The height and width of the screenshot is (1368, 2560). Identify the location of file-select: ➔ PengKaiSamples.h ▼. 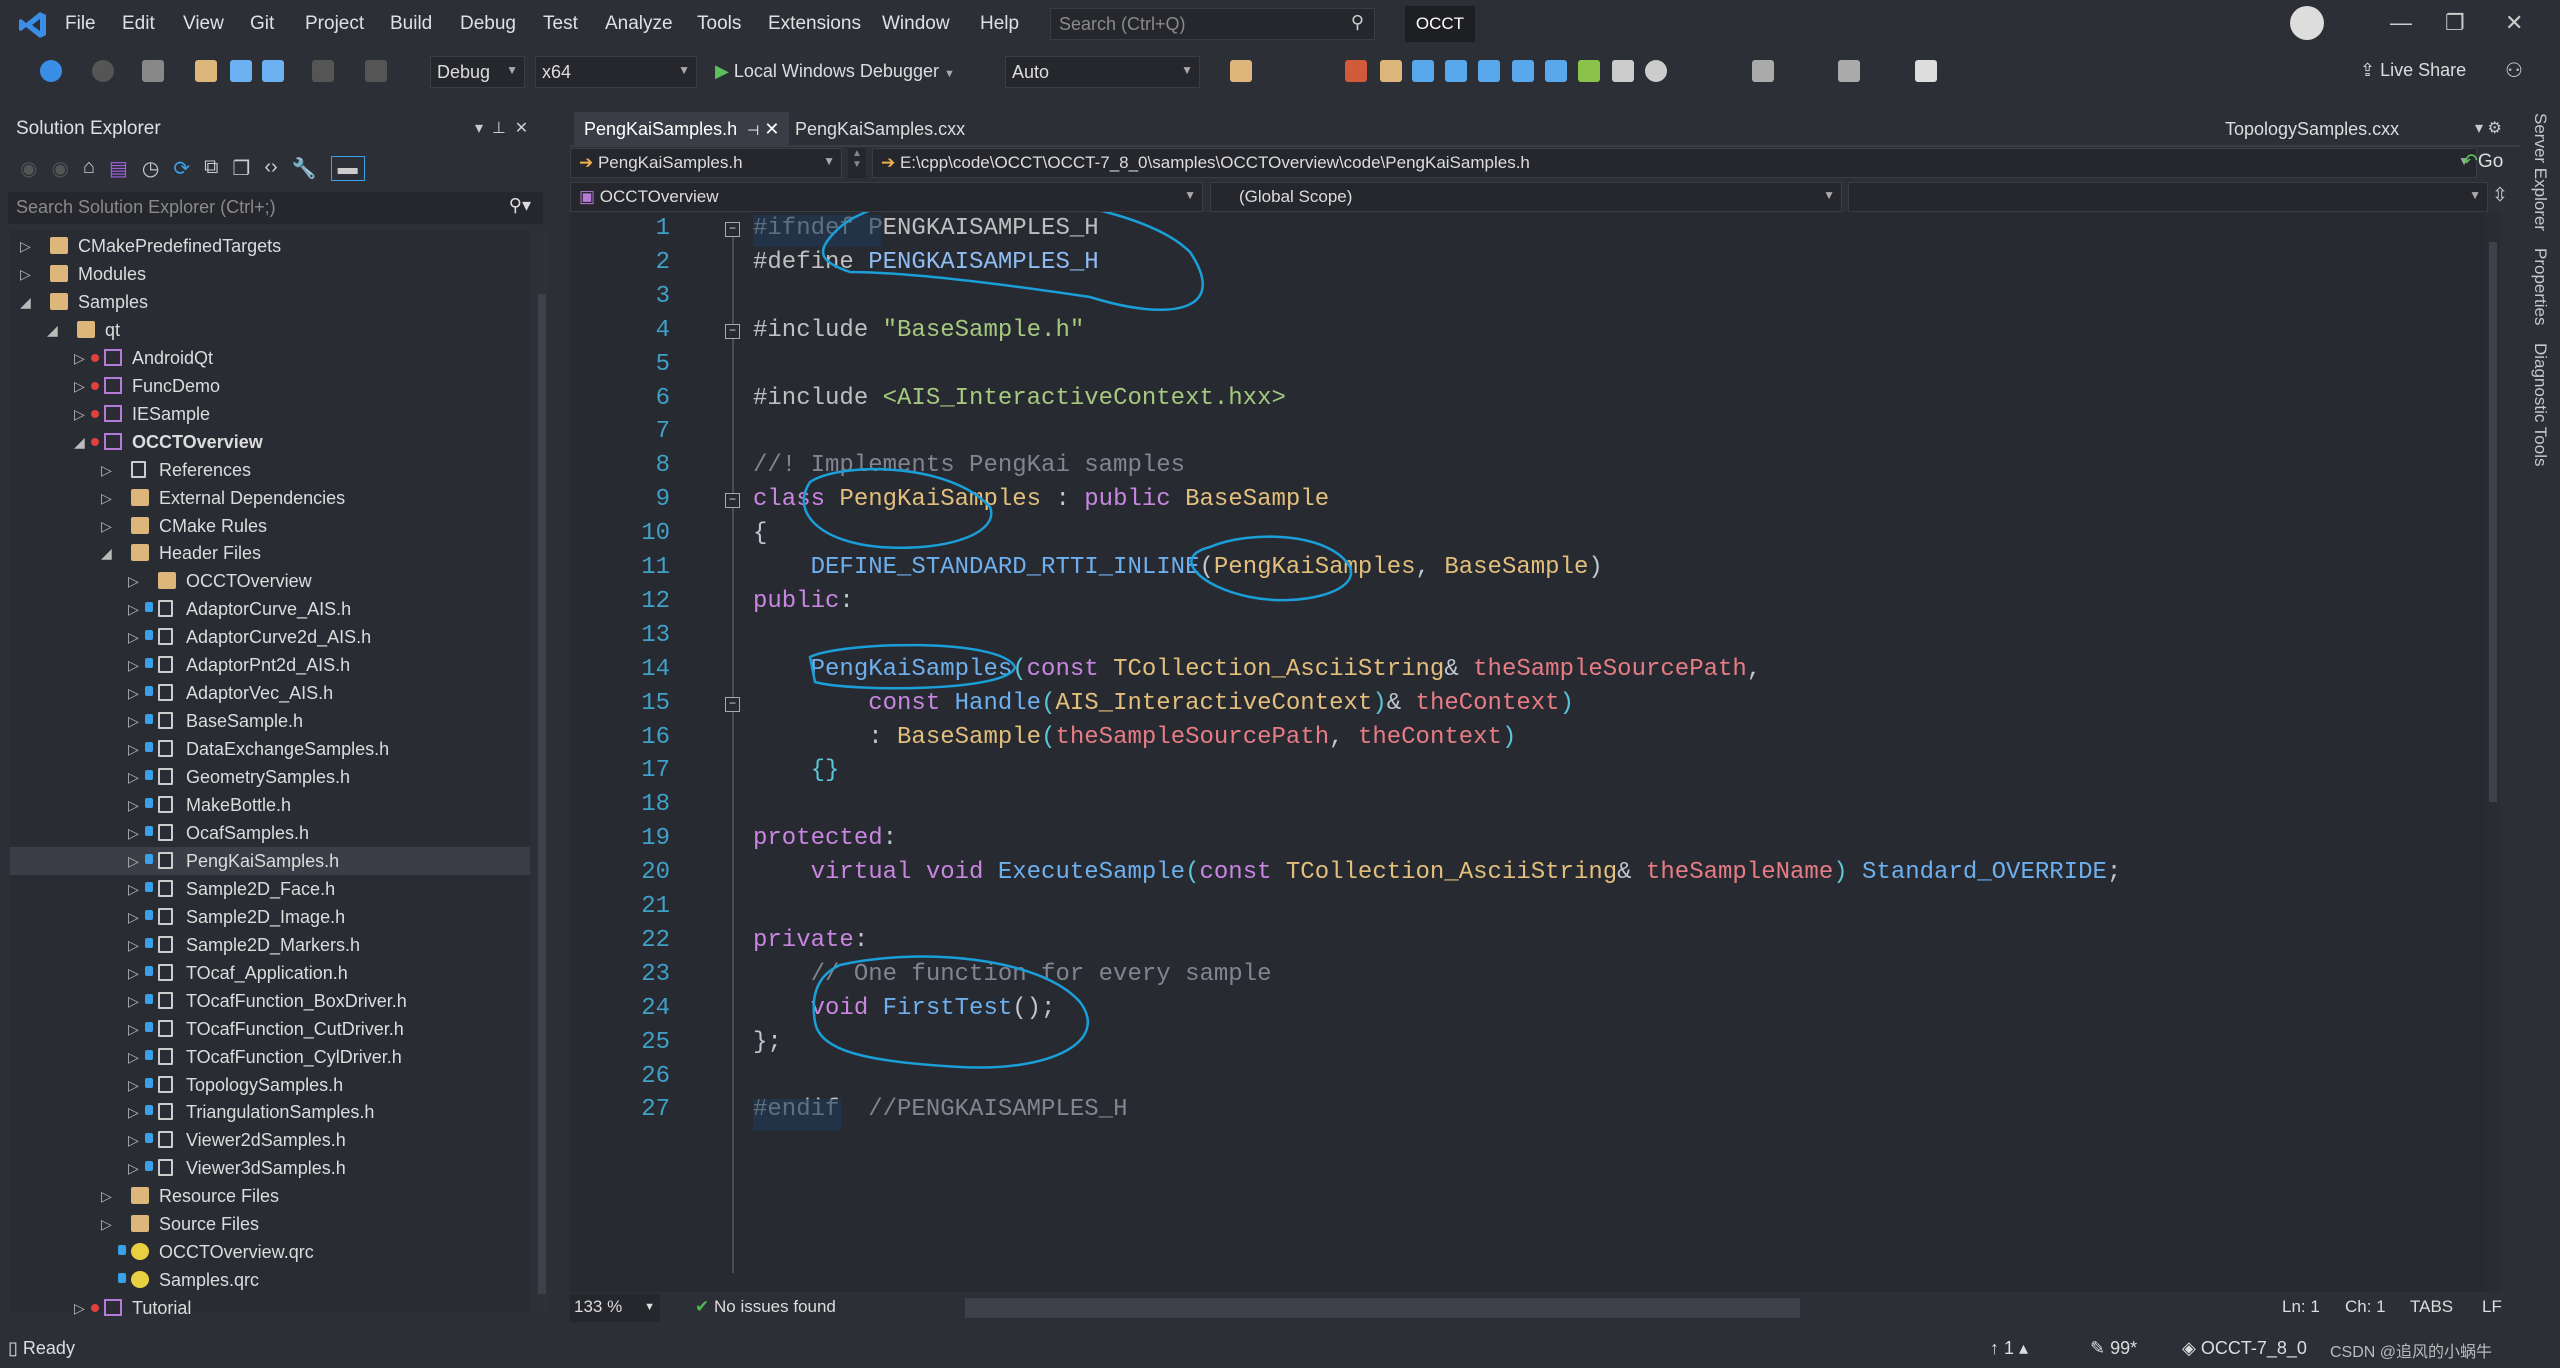
(706, 163).